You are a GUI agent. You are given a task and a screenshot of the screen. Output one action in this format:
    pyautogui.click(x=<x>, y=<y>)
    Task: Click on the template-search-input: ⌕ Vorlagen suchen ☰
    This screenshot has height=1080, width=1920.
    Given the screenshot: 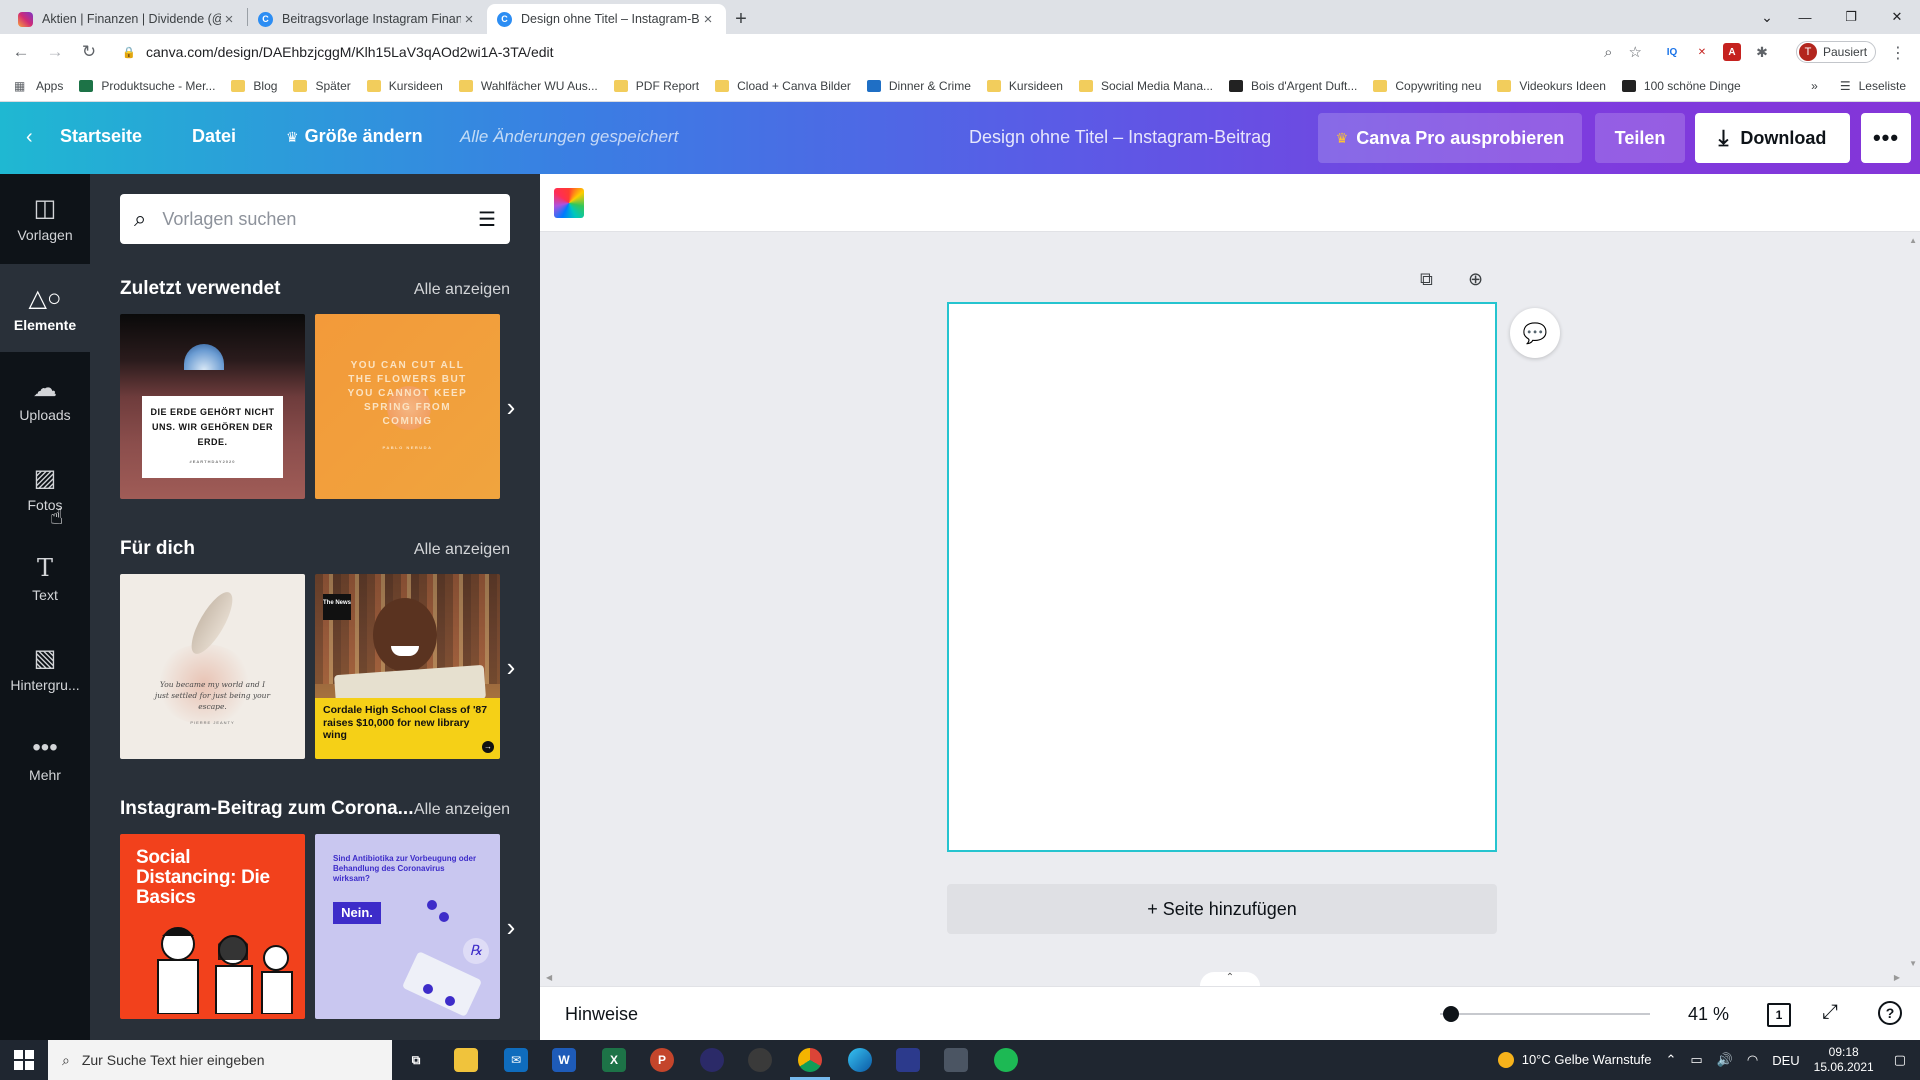 What is the action you would take?
    pyautogui.click(x=315, y=219)
    